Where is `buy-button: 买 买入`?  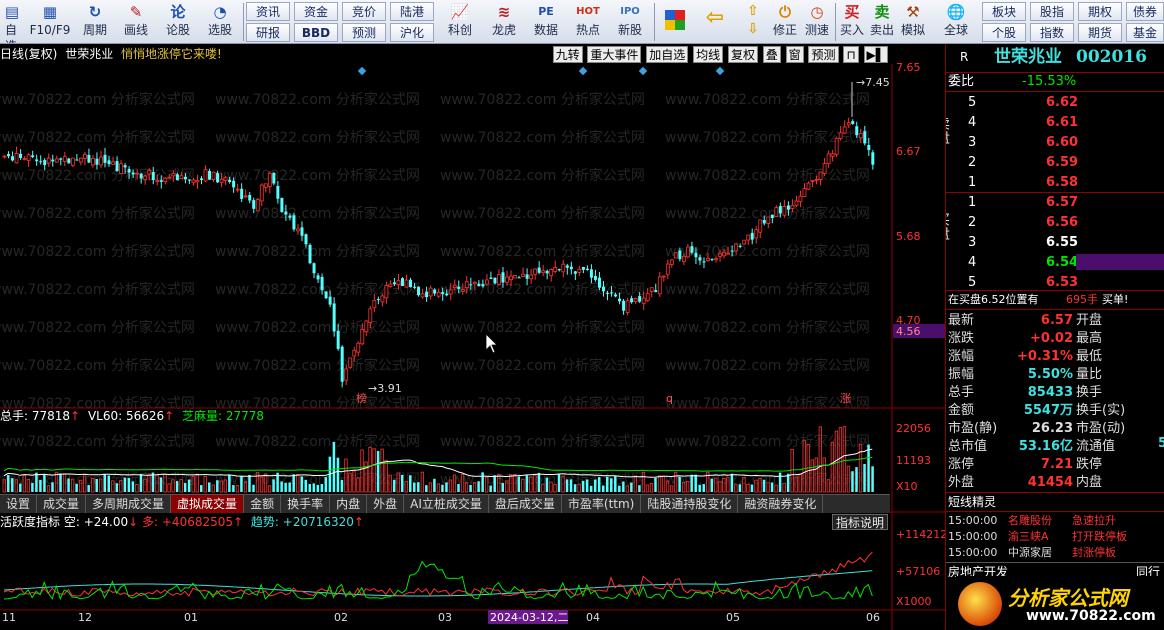 buy-button: 买 买入 is located at coordinates (852, 22).